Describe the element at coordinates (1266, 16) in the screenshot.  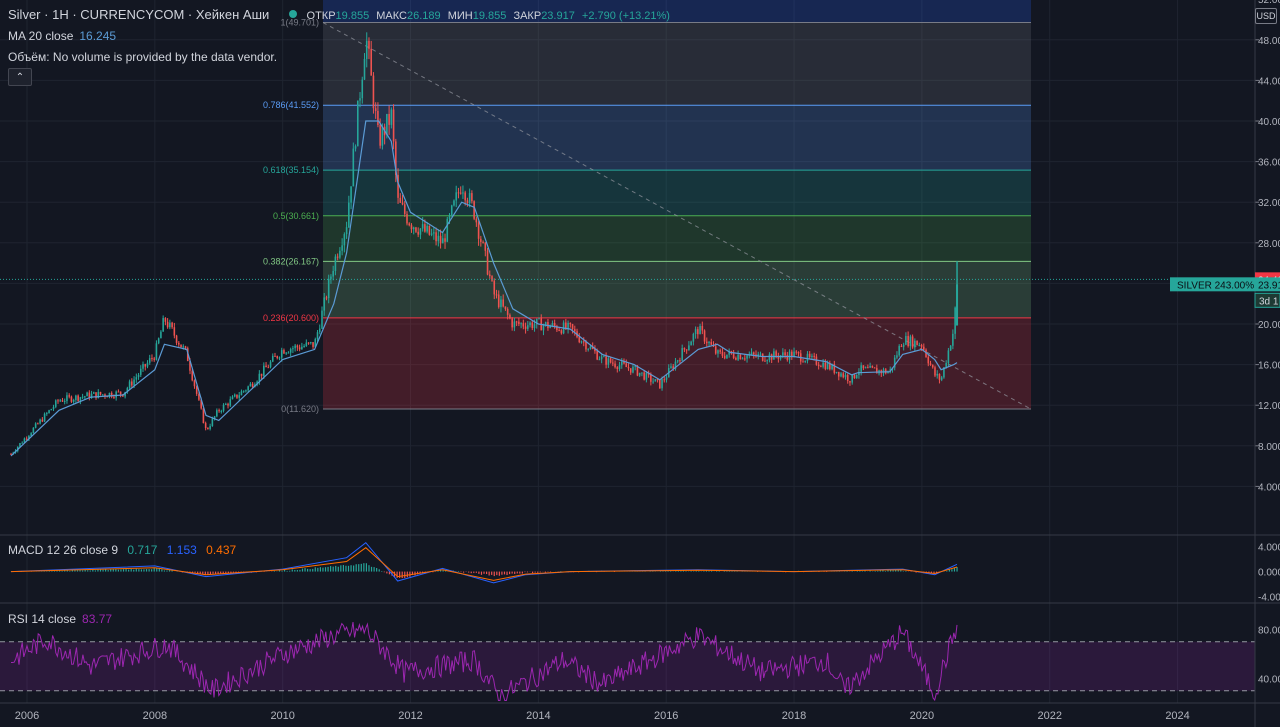
I see `currency-button: USD` at that location.